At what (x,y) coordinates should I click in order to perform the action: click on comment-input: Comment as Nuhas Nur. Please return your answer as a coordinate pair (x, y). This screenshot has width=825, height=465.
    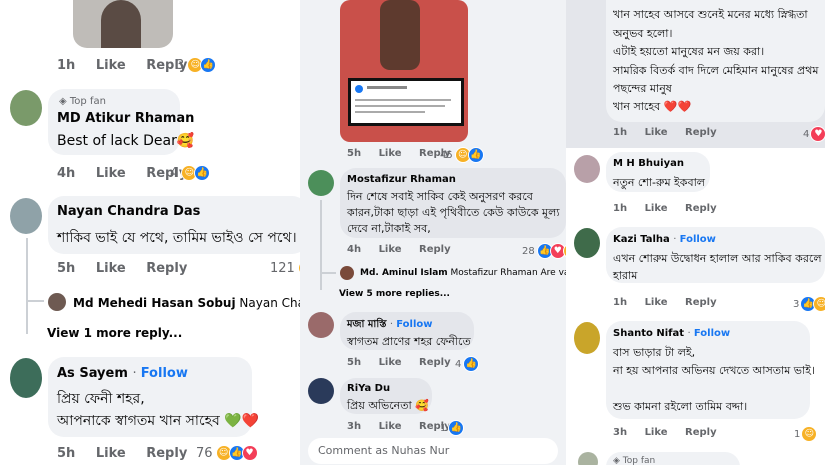
    Looking at the image, I should click on (433, 451).